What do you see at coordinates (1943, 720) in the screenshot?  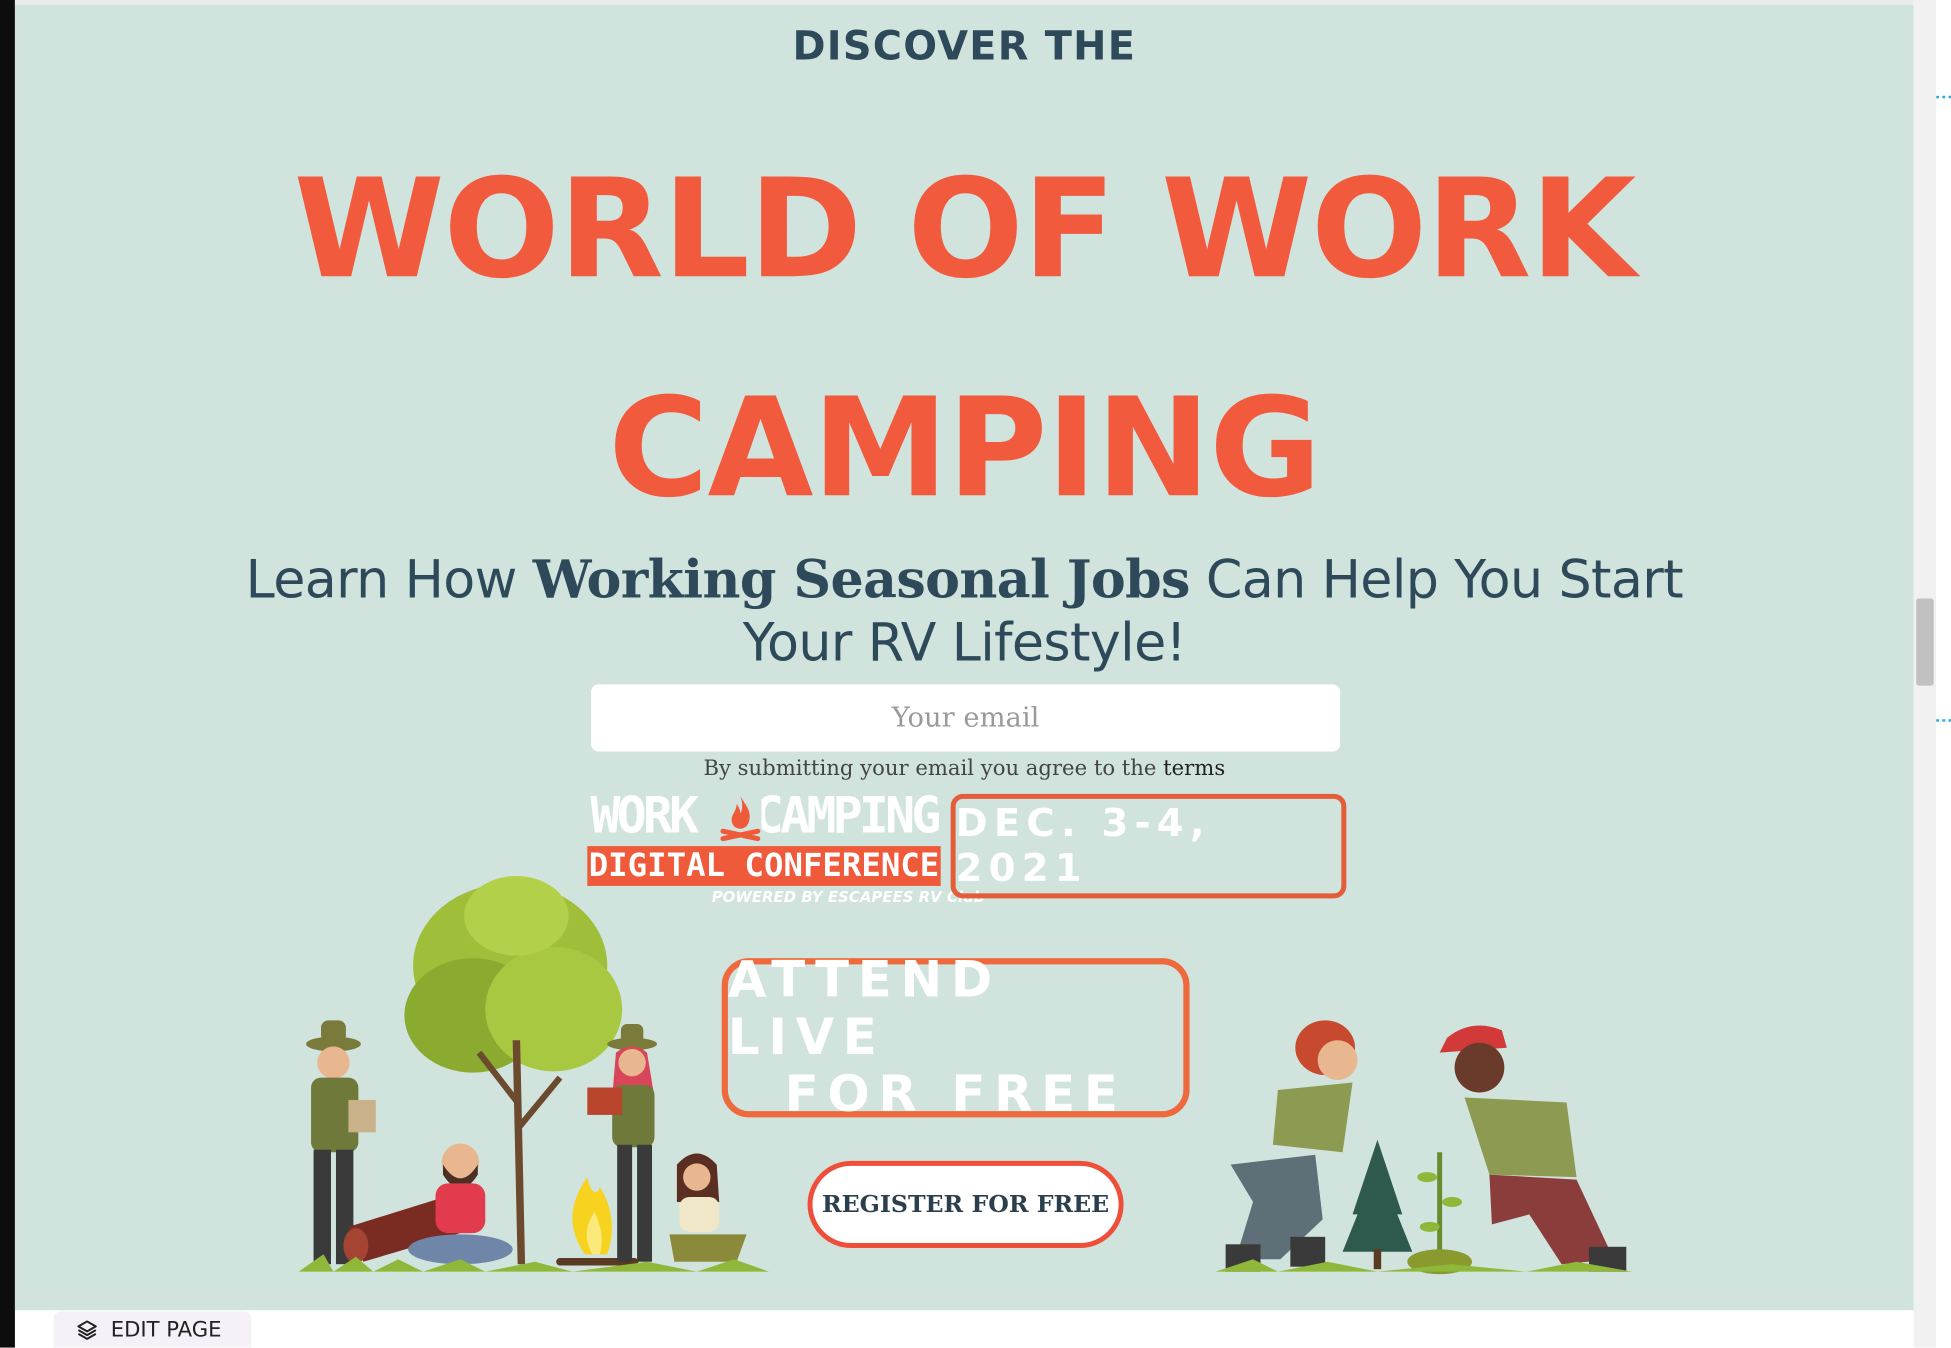 I see `guide-marker-bottom` at bounding box center [1943, 720].